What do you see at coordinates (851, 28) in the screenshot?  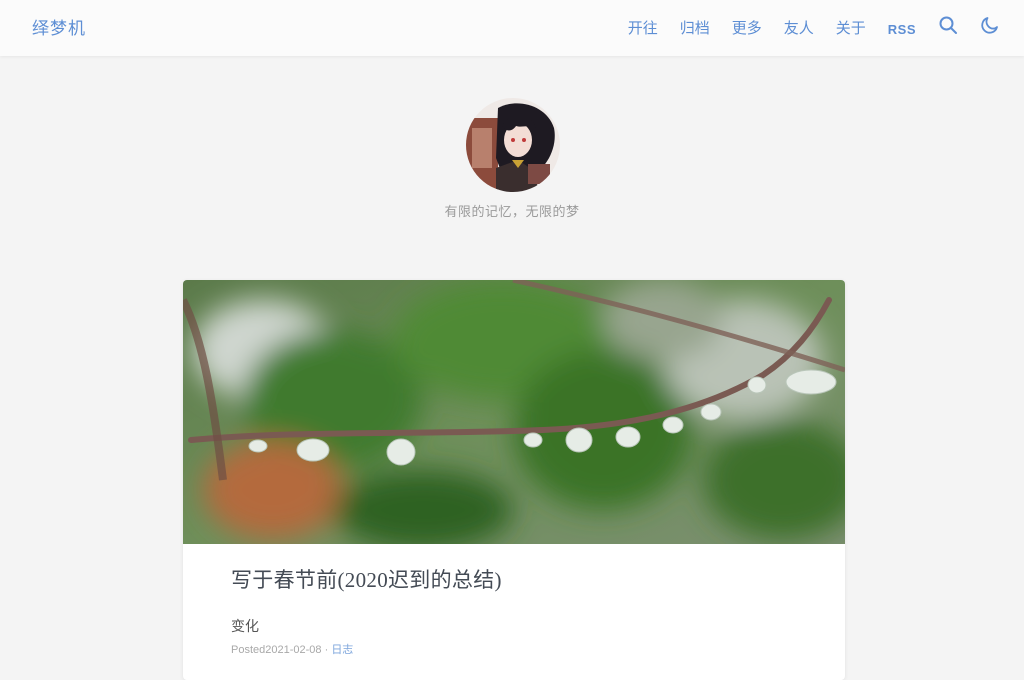 I see `nav-item-about: 关于` at bounding box center [851, 28].